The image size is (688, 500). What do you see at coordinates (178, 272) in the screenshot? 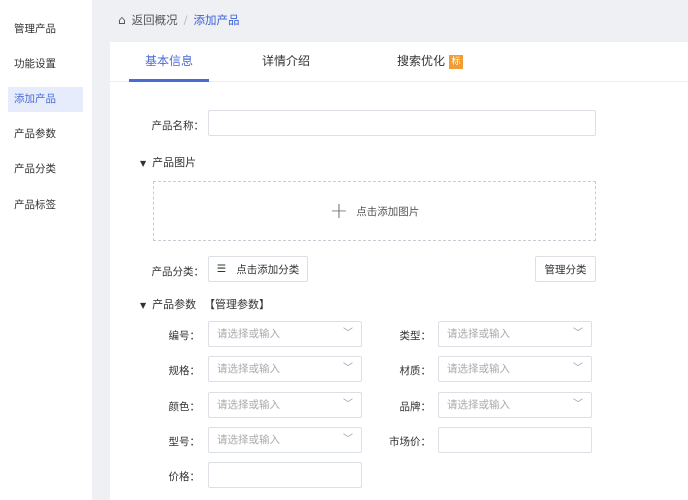
I see `category-label: 产品分类：` at bounding box center [178, 272].